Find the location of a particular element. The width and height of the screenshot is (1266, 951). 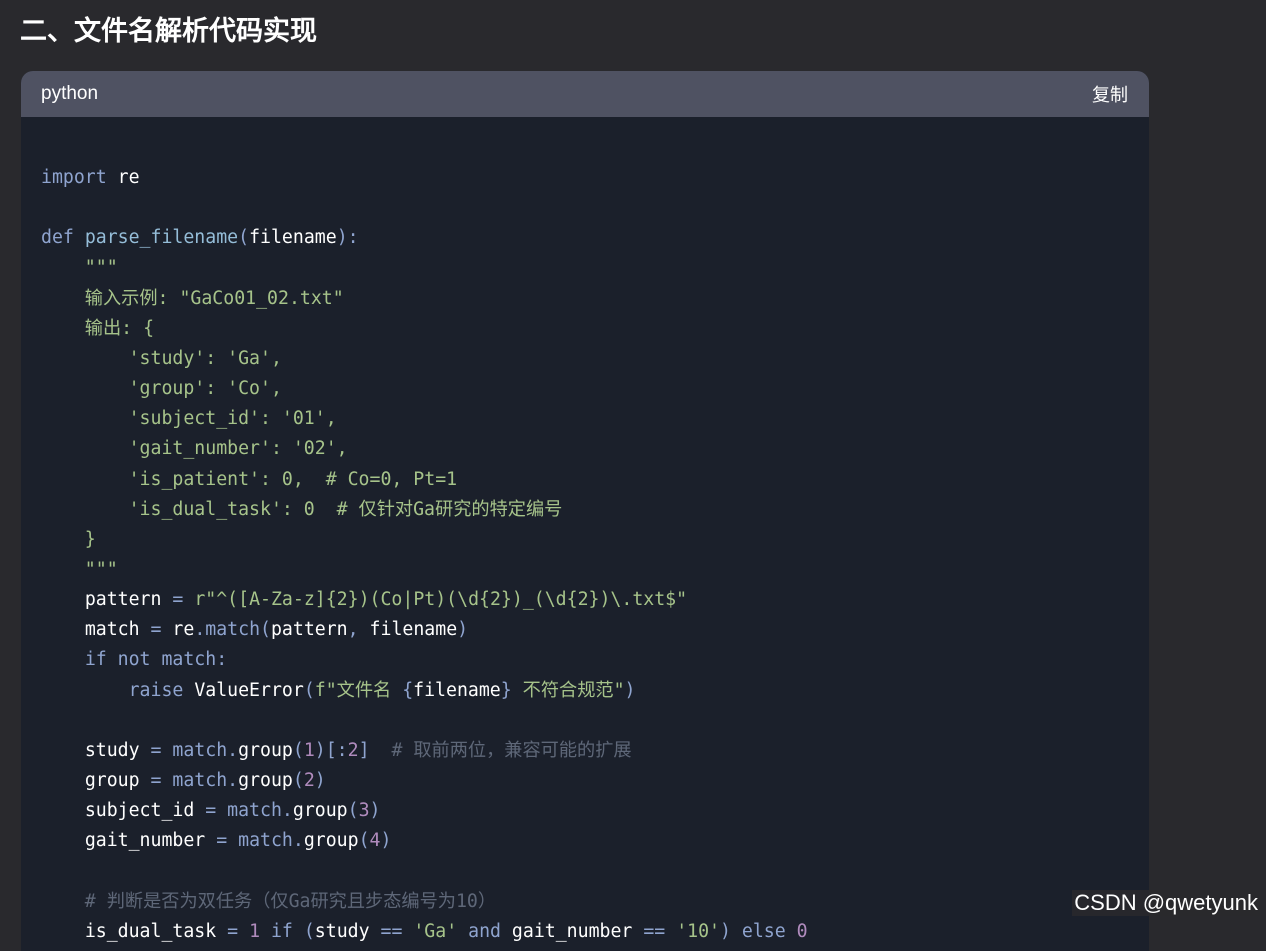

code-token: { is located at coordinates (408, 690).